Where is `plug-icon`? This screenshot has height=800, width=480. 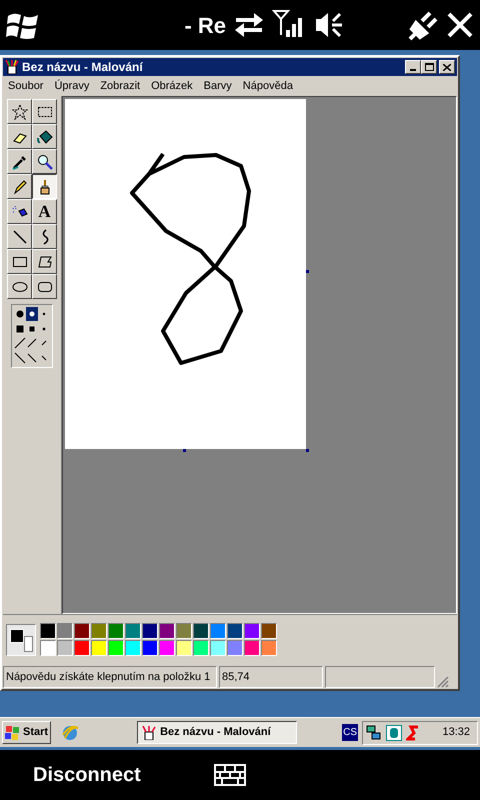
plug-icon is located at coordinates (423, 25).